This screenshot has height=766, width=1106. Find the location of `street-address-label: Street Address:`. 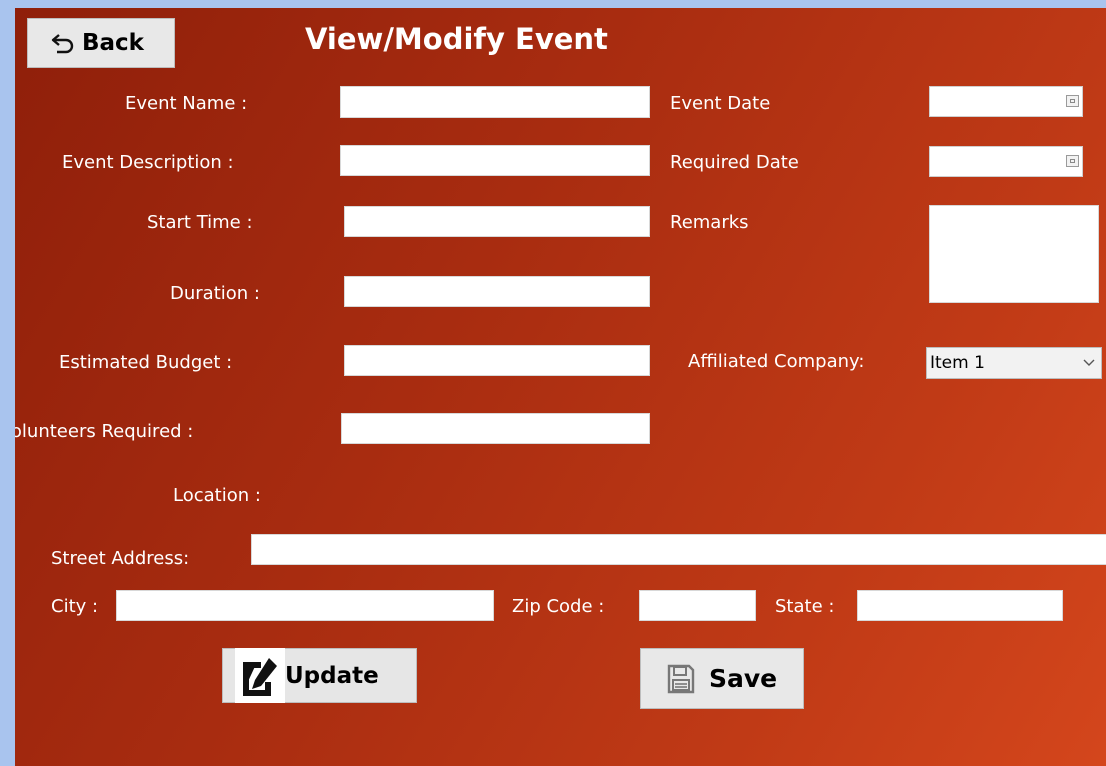

street-address-label: Street Address: is located at coordinates (120, 558).